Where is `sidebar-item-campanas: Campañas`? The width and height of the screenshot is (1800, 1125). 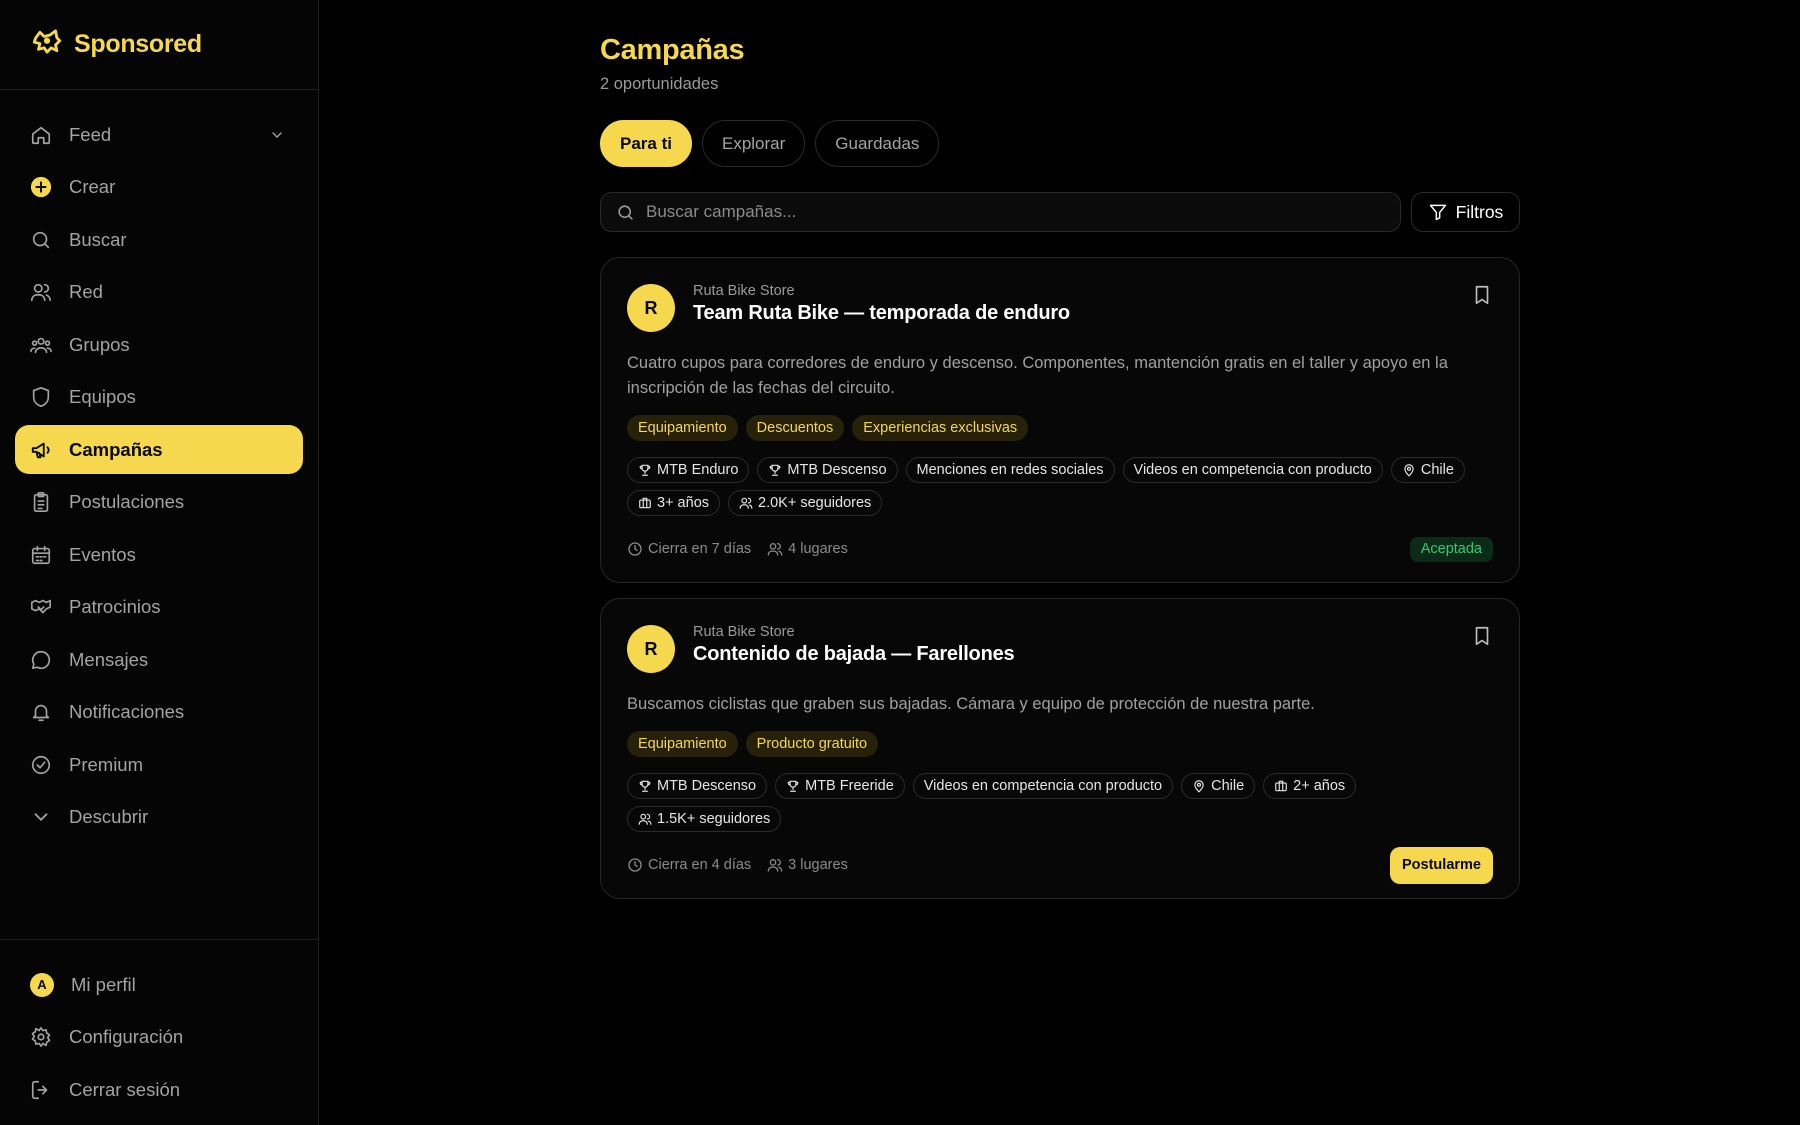 sidebar-item-campanas: Campañas is located at coordinates (159, 449).